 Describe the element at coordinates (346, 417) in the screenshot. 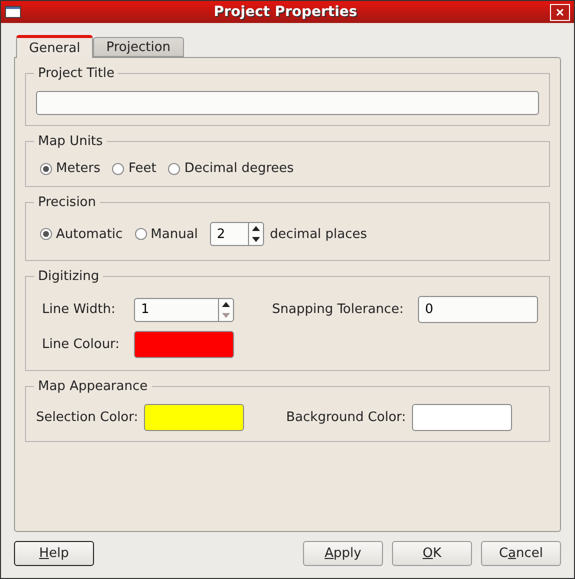

I see `field-label: Background Color:` at that location.